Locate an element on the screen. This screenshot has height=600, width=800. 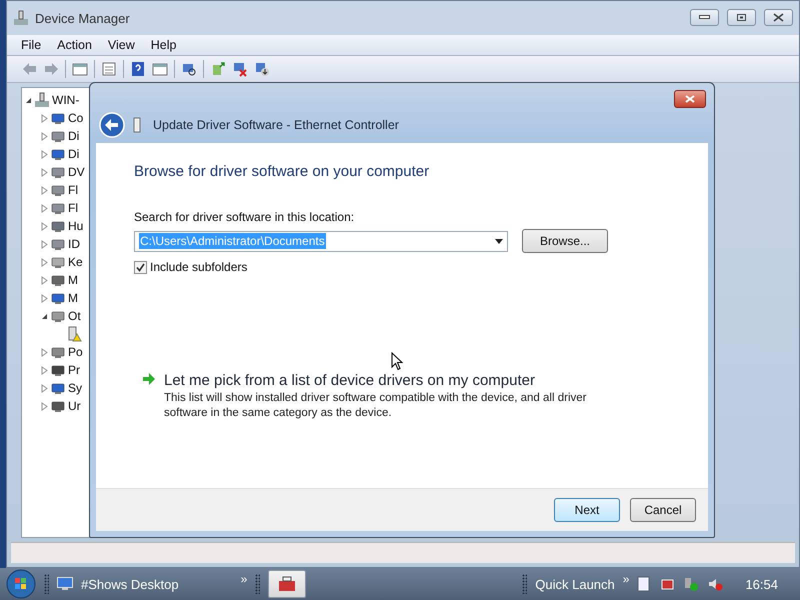
arrow-icon is located at coordinates (149, 379).